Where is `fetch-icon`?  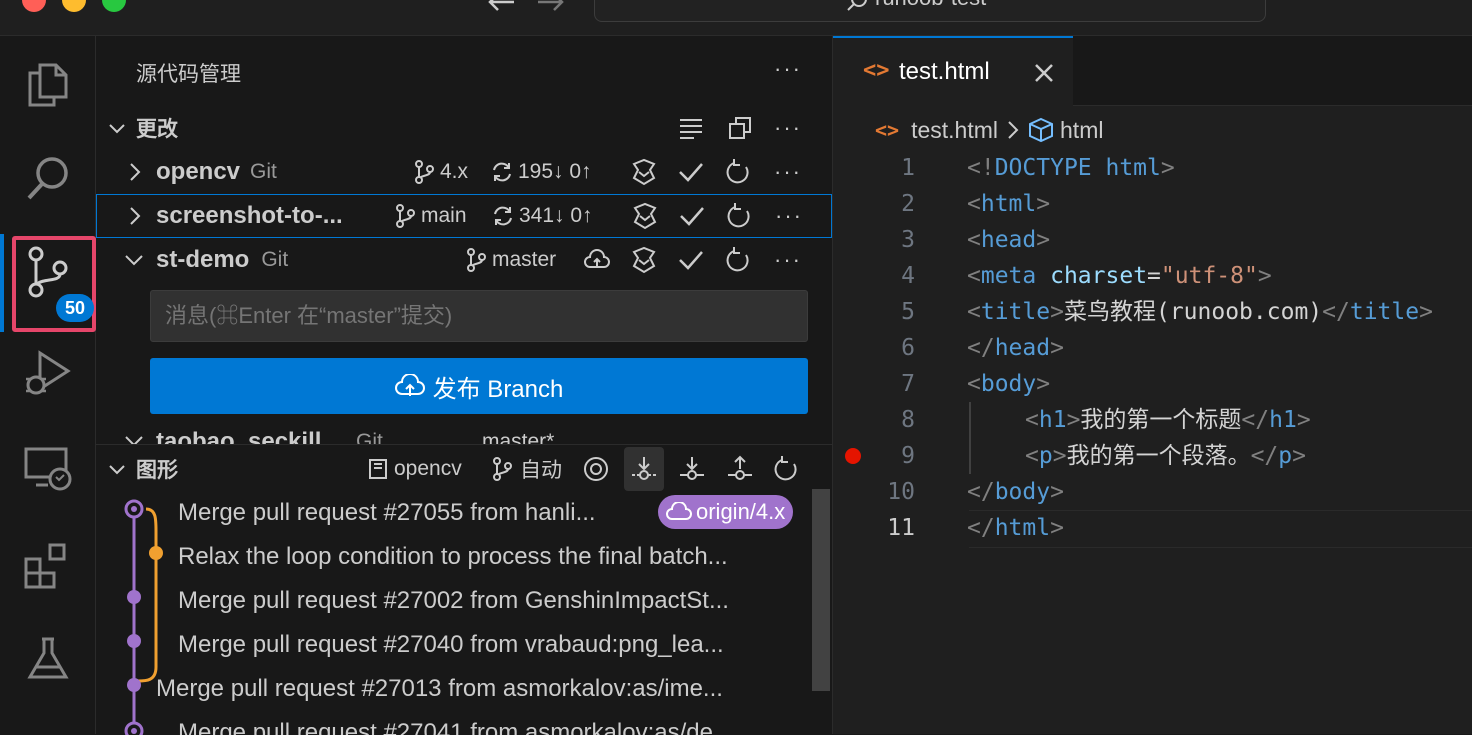
fetch-icon is located at coordinates (644, 468).